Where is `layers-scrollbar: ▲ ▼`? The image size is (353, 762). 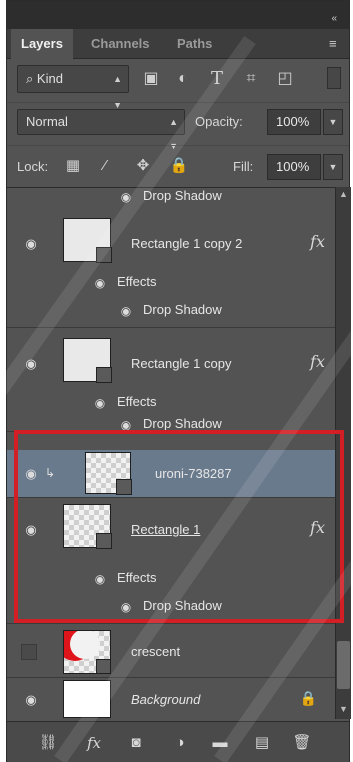
layers-scrollbar: ▲ ▼ is located at coordinates (343, 453).